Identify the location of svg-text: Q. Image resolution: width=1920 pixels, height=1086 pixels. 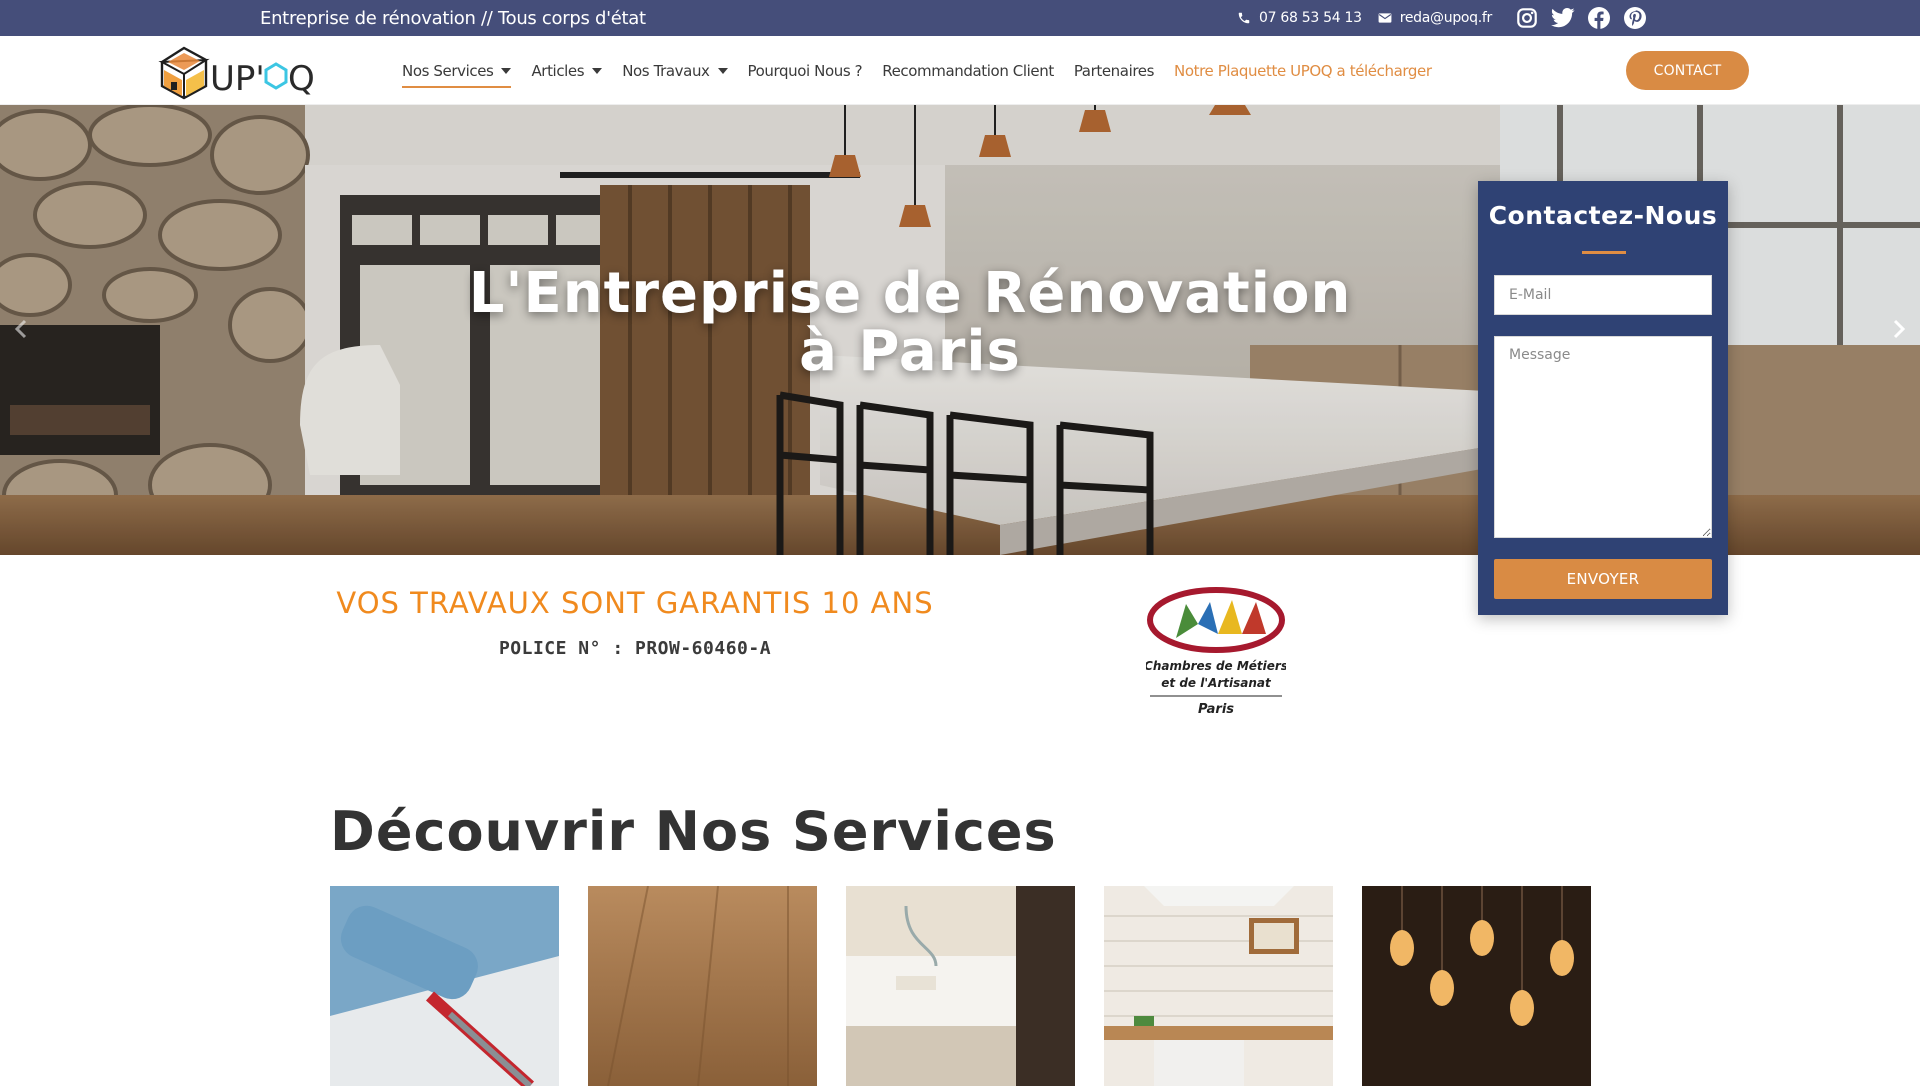
(301, 79).